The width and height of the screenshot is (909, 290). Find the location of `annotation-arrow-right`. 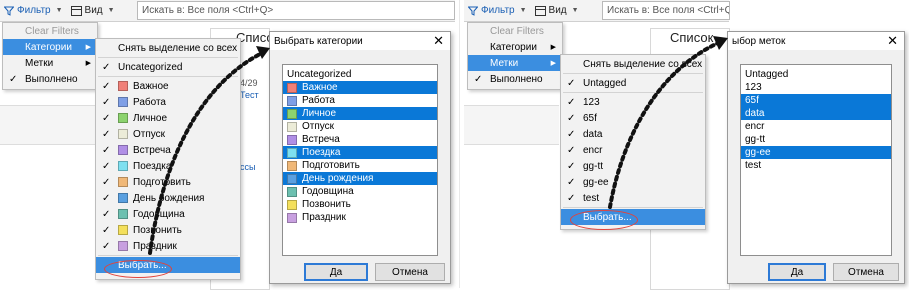

annotation-arrow-right is located at coordinates (664, 125).